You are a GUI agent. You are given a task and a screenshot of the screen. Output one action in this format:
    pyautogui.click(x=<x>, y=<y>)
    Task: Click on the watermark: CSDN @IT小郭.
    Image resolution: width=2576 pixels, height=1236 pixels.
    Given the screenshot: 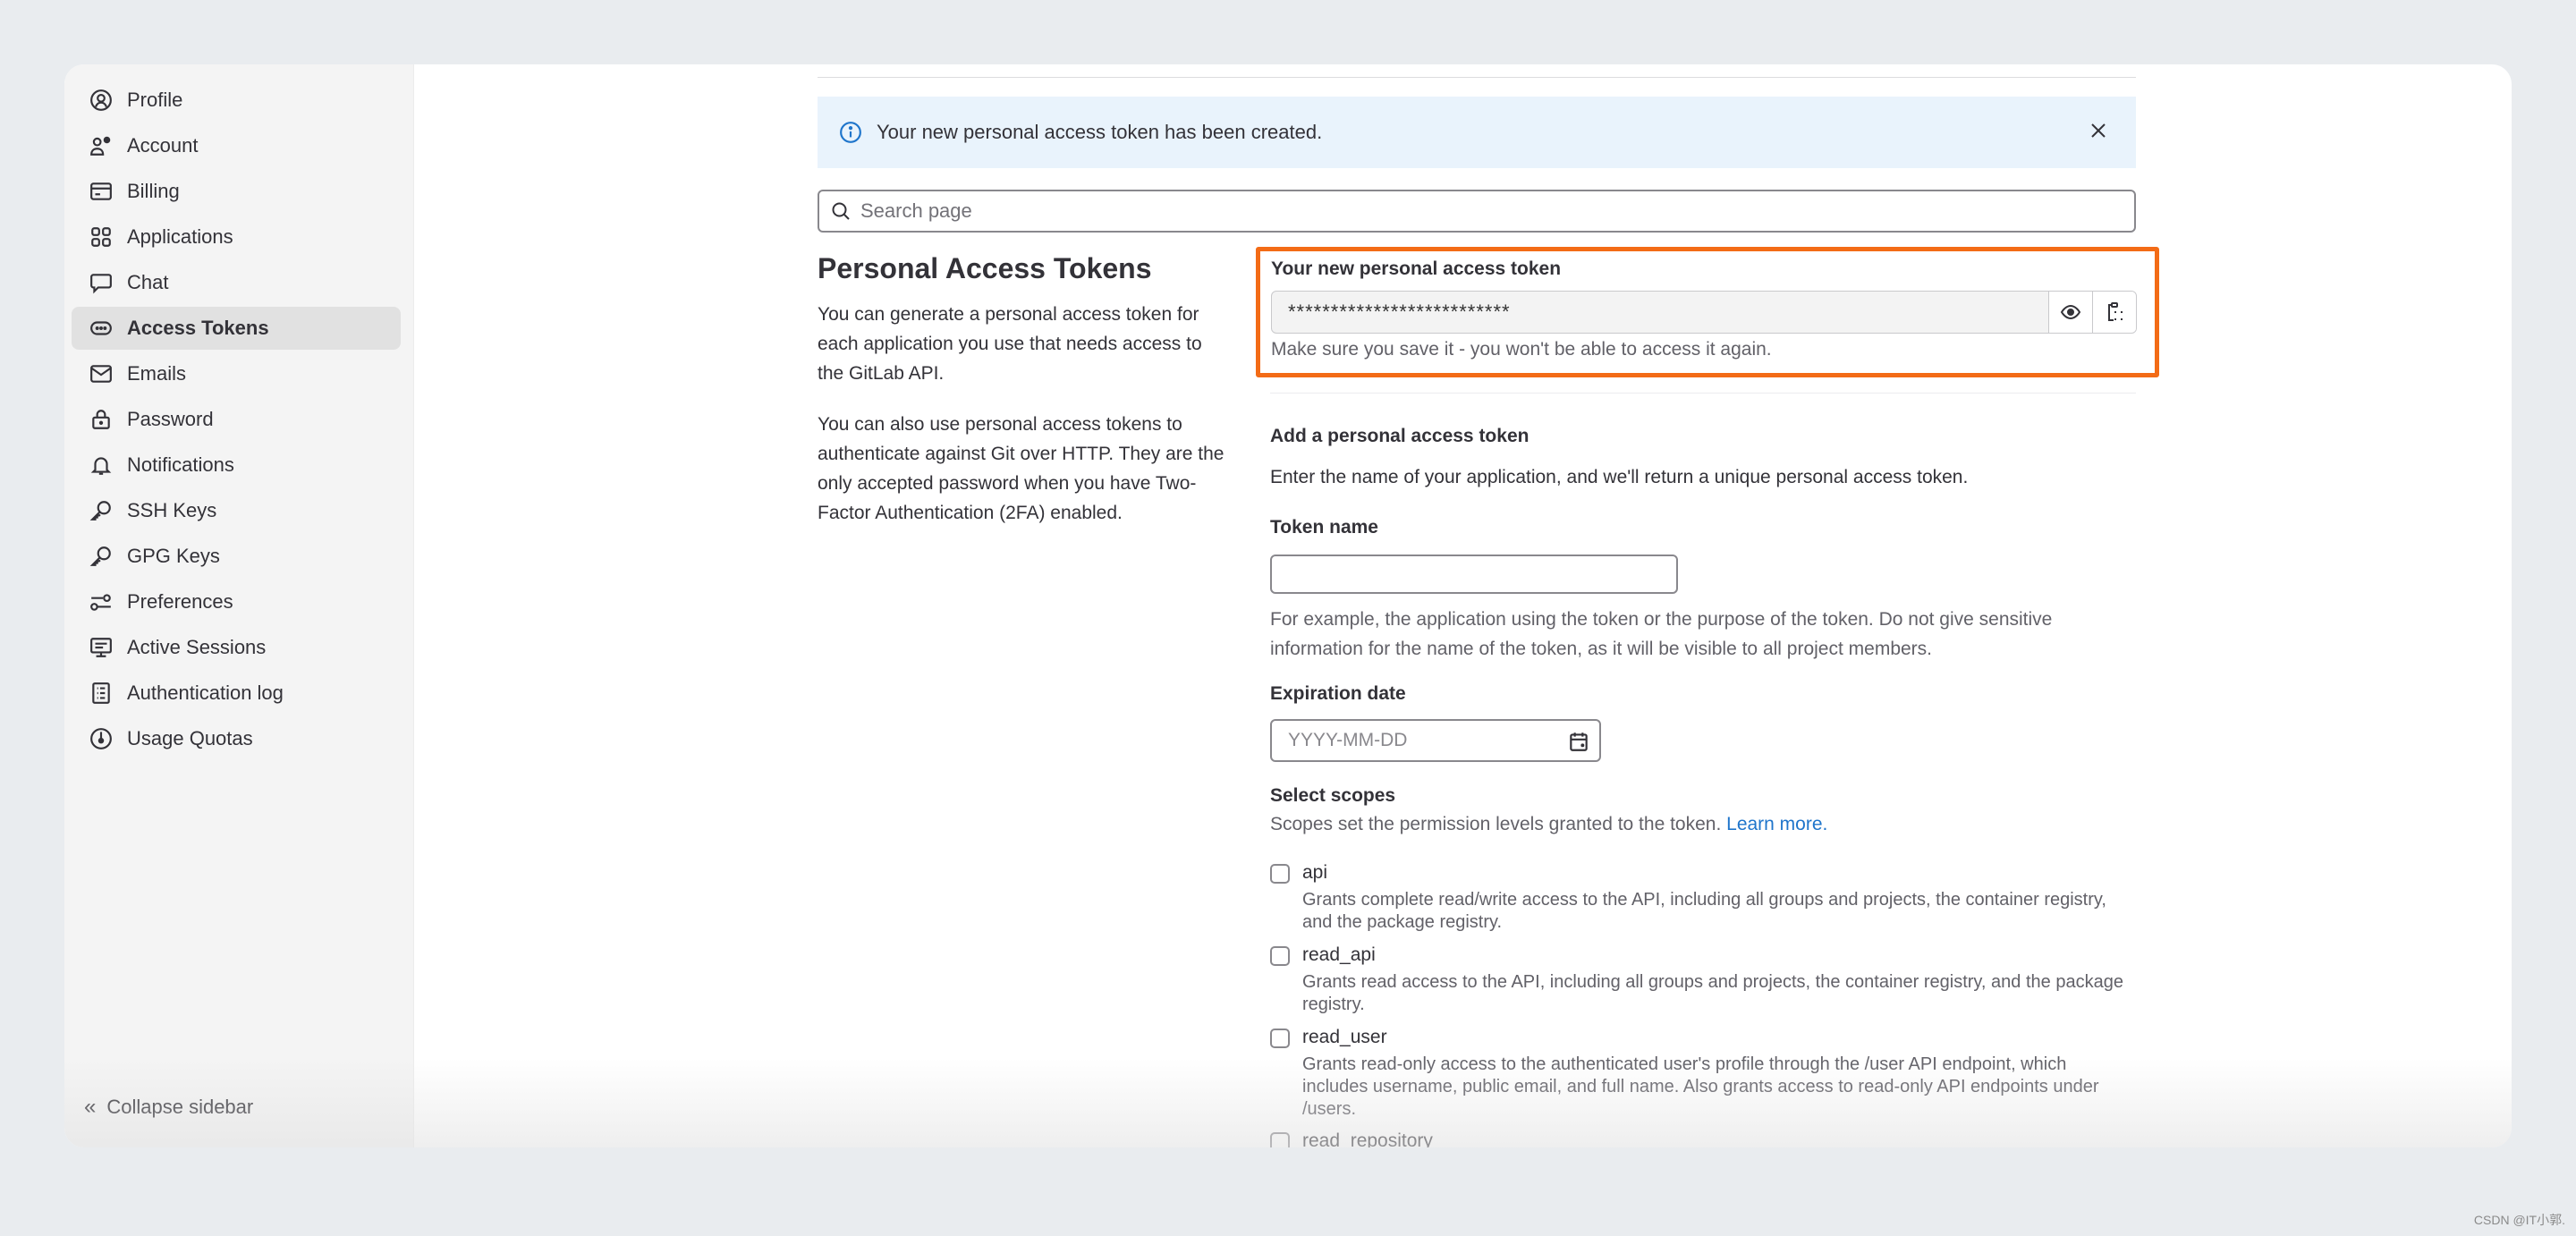 What is the action you would take?
    pyautogui.click(x=2519, y=1220)
    